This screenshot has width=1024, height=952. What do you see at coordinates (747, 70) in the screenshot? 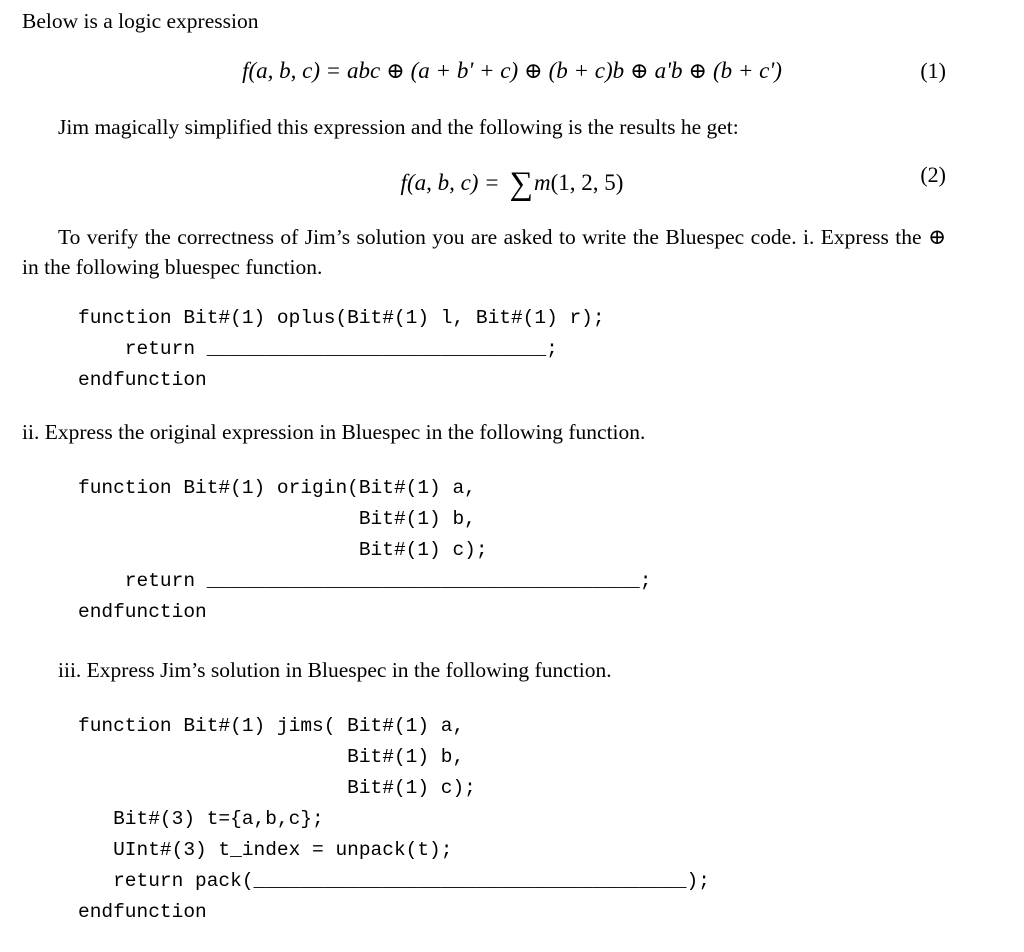
I see `equation-1-term-5: (b + c')` at bounding box center [747, 70].